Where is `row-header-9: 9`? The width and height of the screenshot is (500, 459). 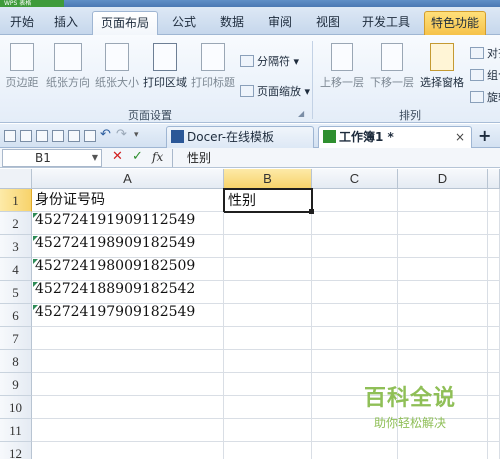
row-header-9: 9 is located at coordinates (16, 384).